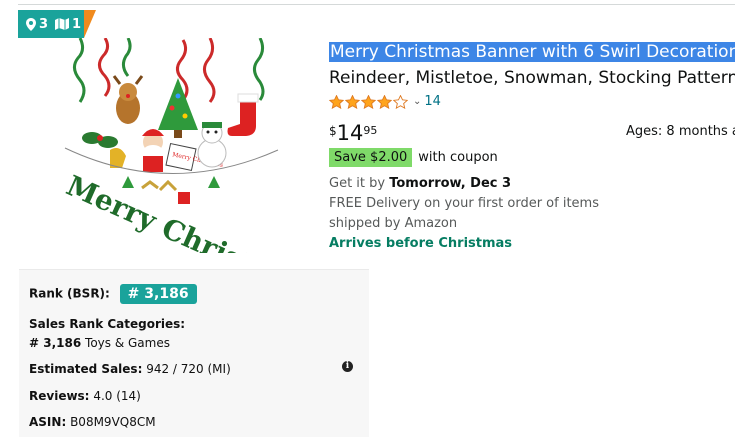 This screenshot has width=735, height=437. I want to click on reviews-label: Reviews:, so click(59, 396).